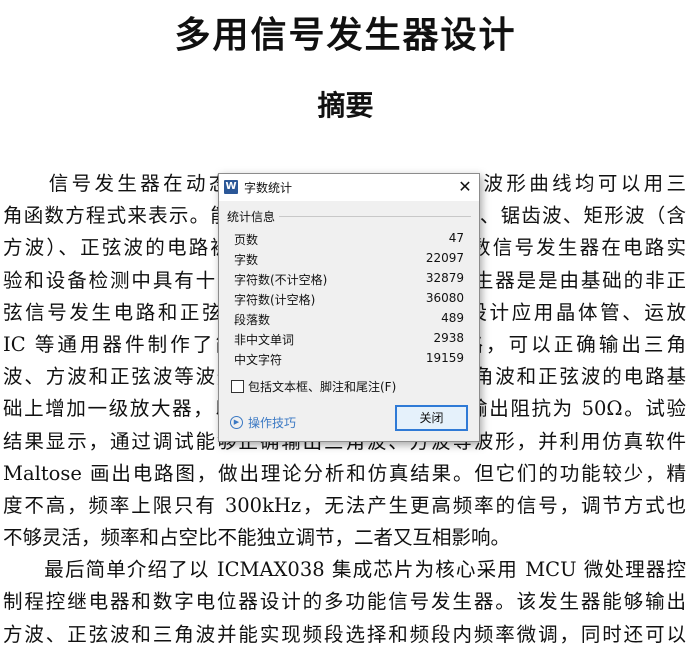 Image resolution: width=691 pixels, height=651 pixels. What do you see at coordinates (344, 505) in the screenshot?
I see `body-line: 度不高，频率上限只有 300kHz，无法产生更高频率的信号，调节方式也` at bounding box center [344, 505].